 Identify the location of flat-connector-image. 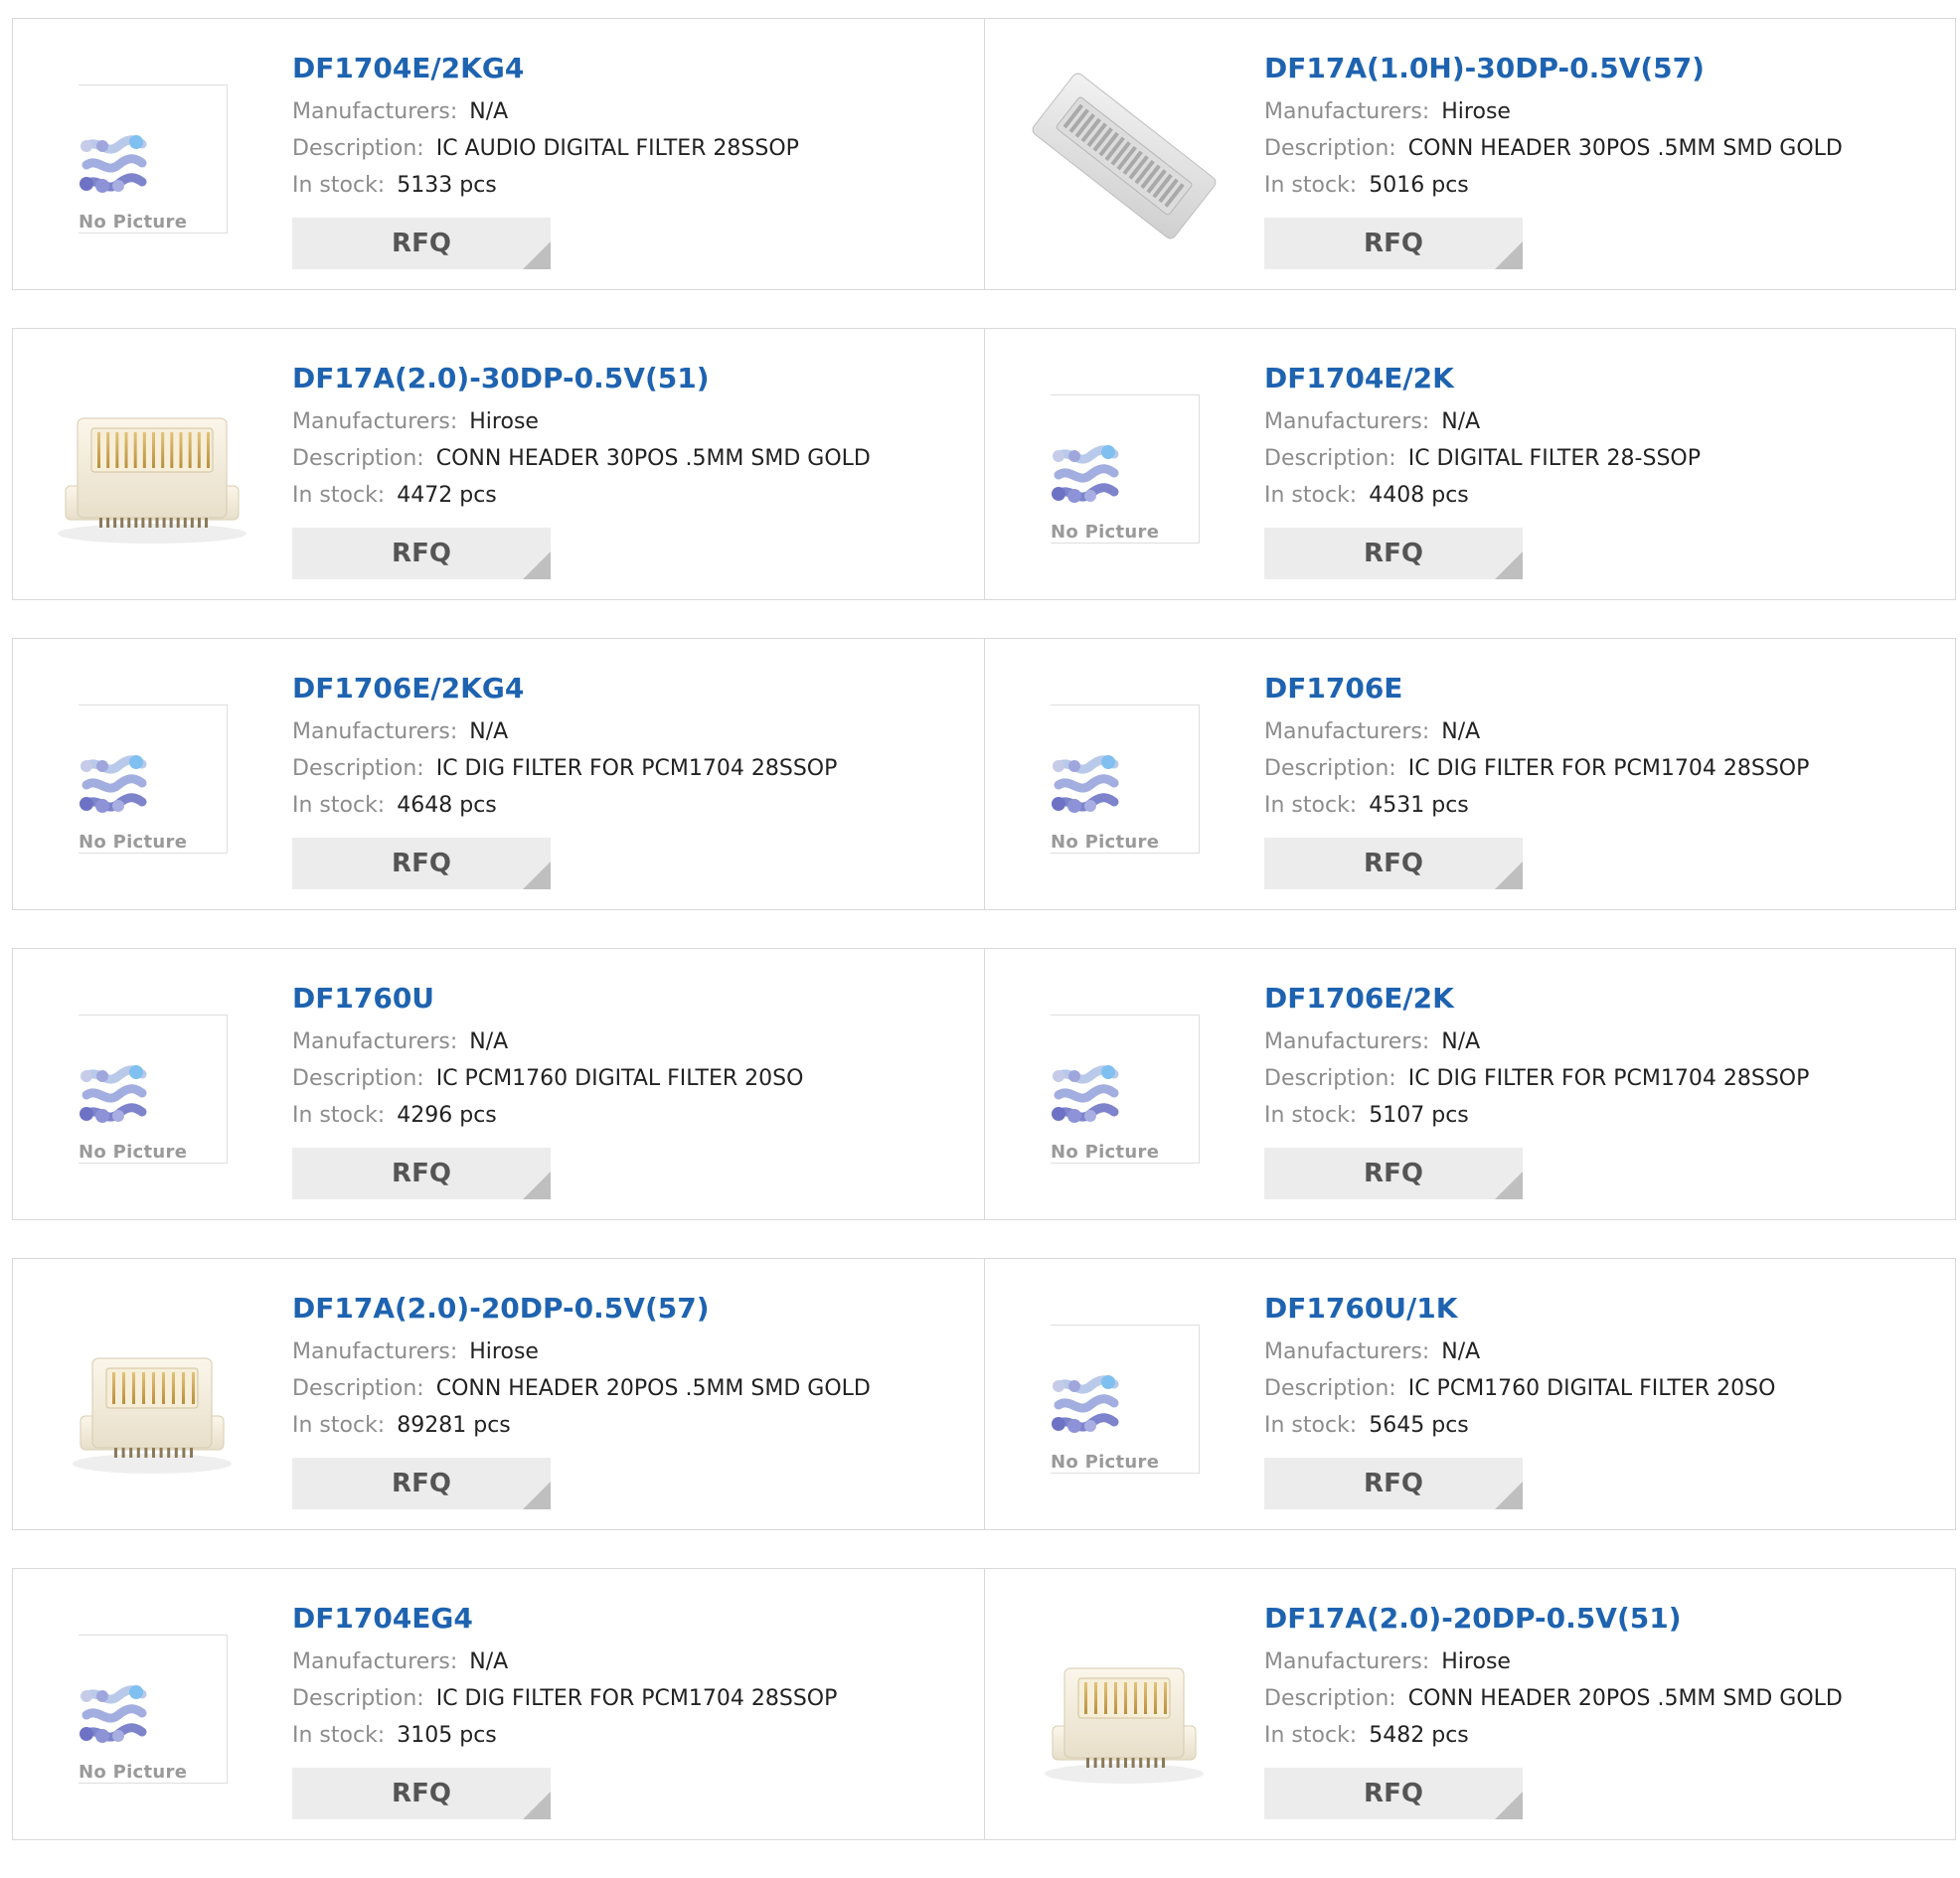
(1125, 156).